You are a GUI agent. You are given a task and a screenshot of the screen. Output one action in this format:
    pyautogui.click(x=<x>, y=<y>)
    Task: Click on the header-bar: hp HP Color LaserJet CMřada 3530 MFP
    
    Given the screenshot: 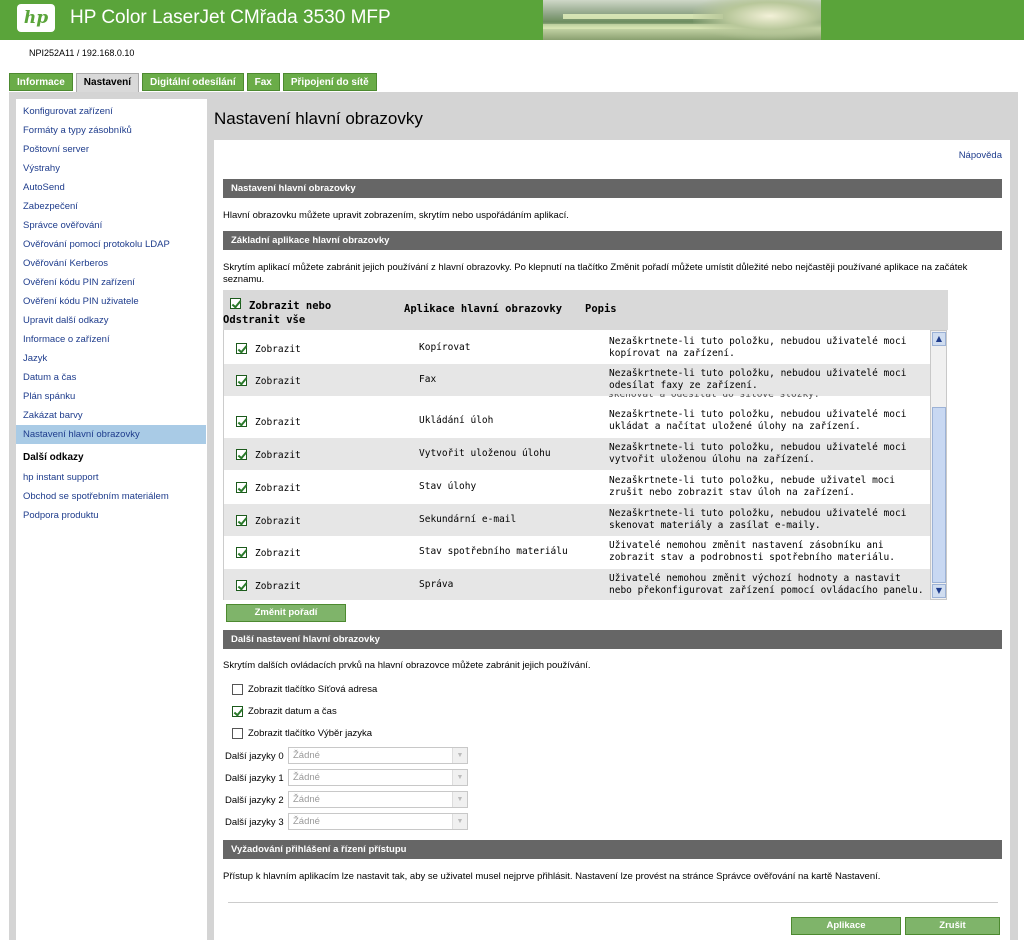 What is the action you would take?
    pyautogui.click(x=512, y=20)
    